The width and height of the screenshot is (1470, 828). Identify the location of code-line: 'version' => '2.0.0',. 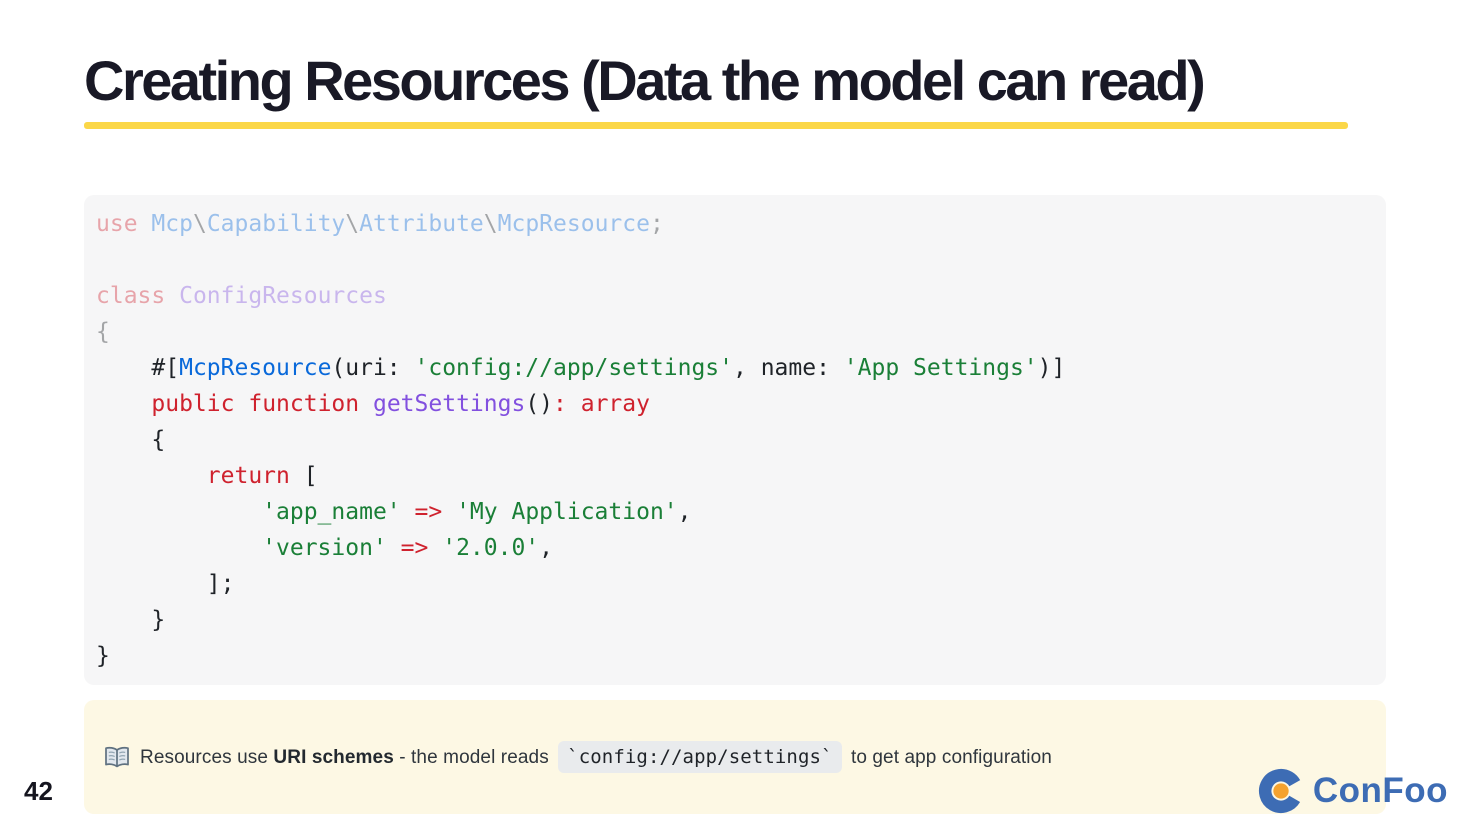
(408, 548).